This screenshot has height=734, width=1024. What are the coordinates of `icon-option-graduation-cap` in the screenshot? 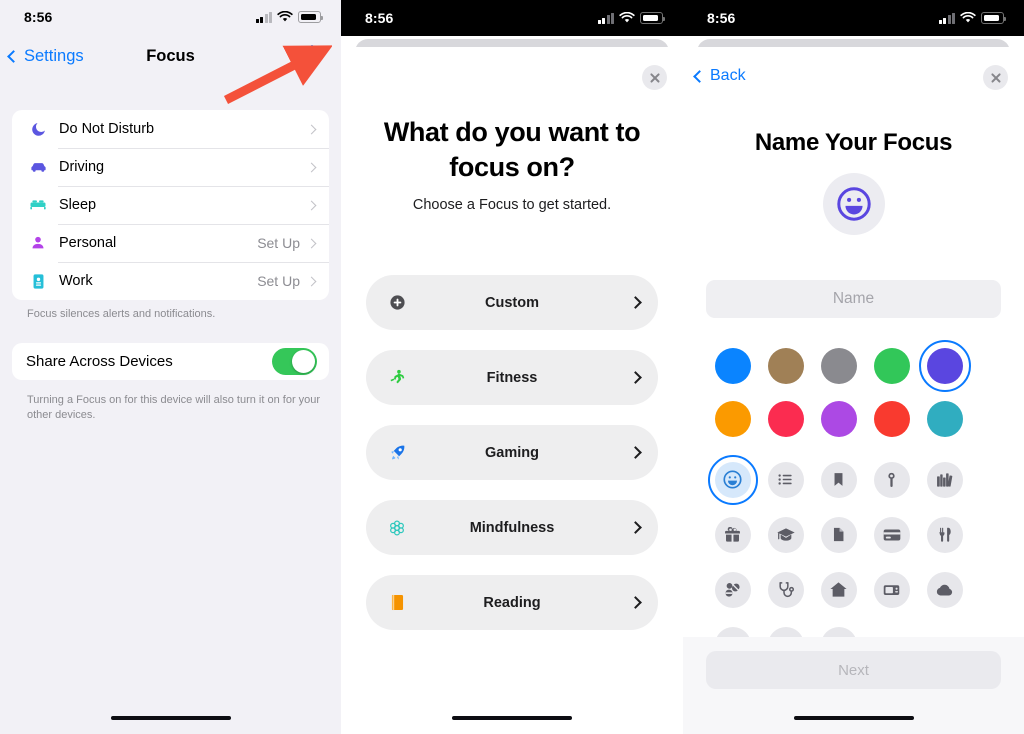 It's located at (785, 534).